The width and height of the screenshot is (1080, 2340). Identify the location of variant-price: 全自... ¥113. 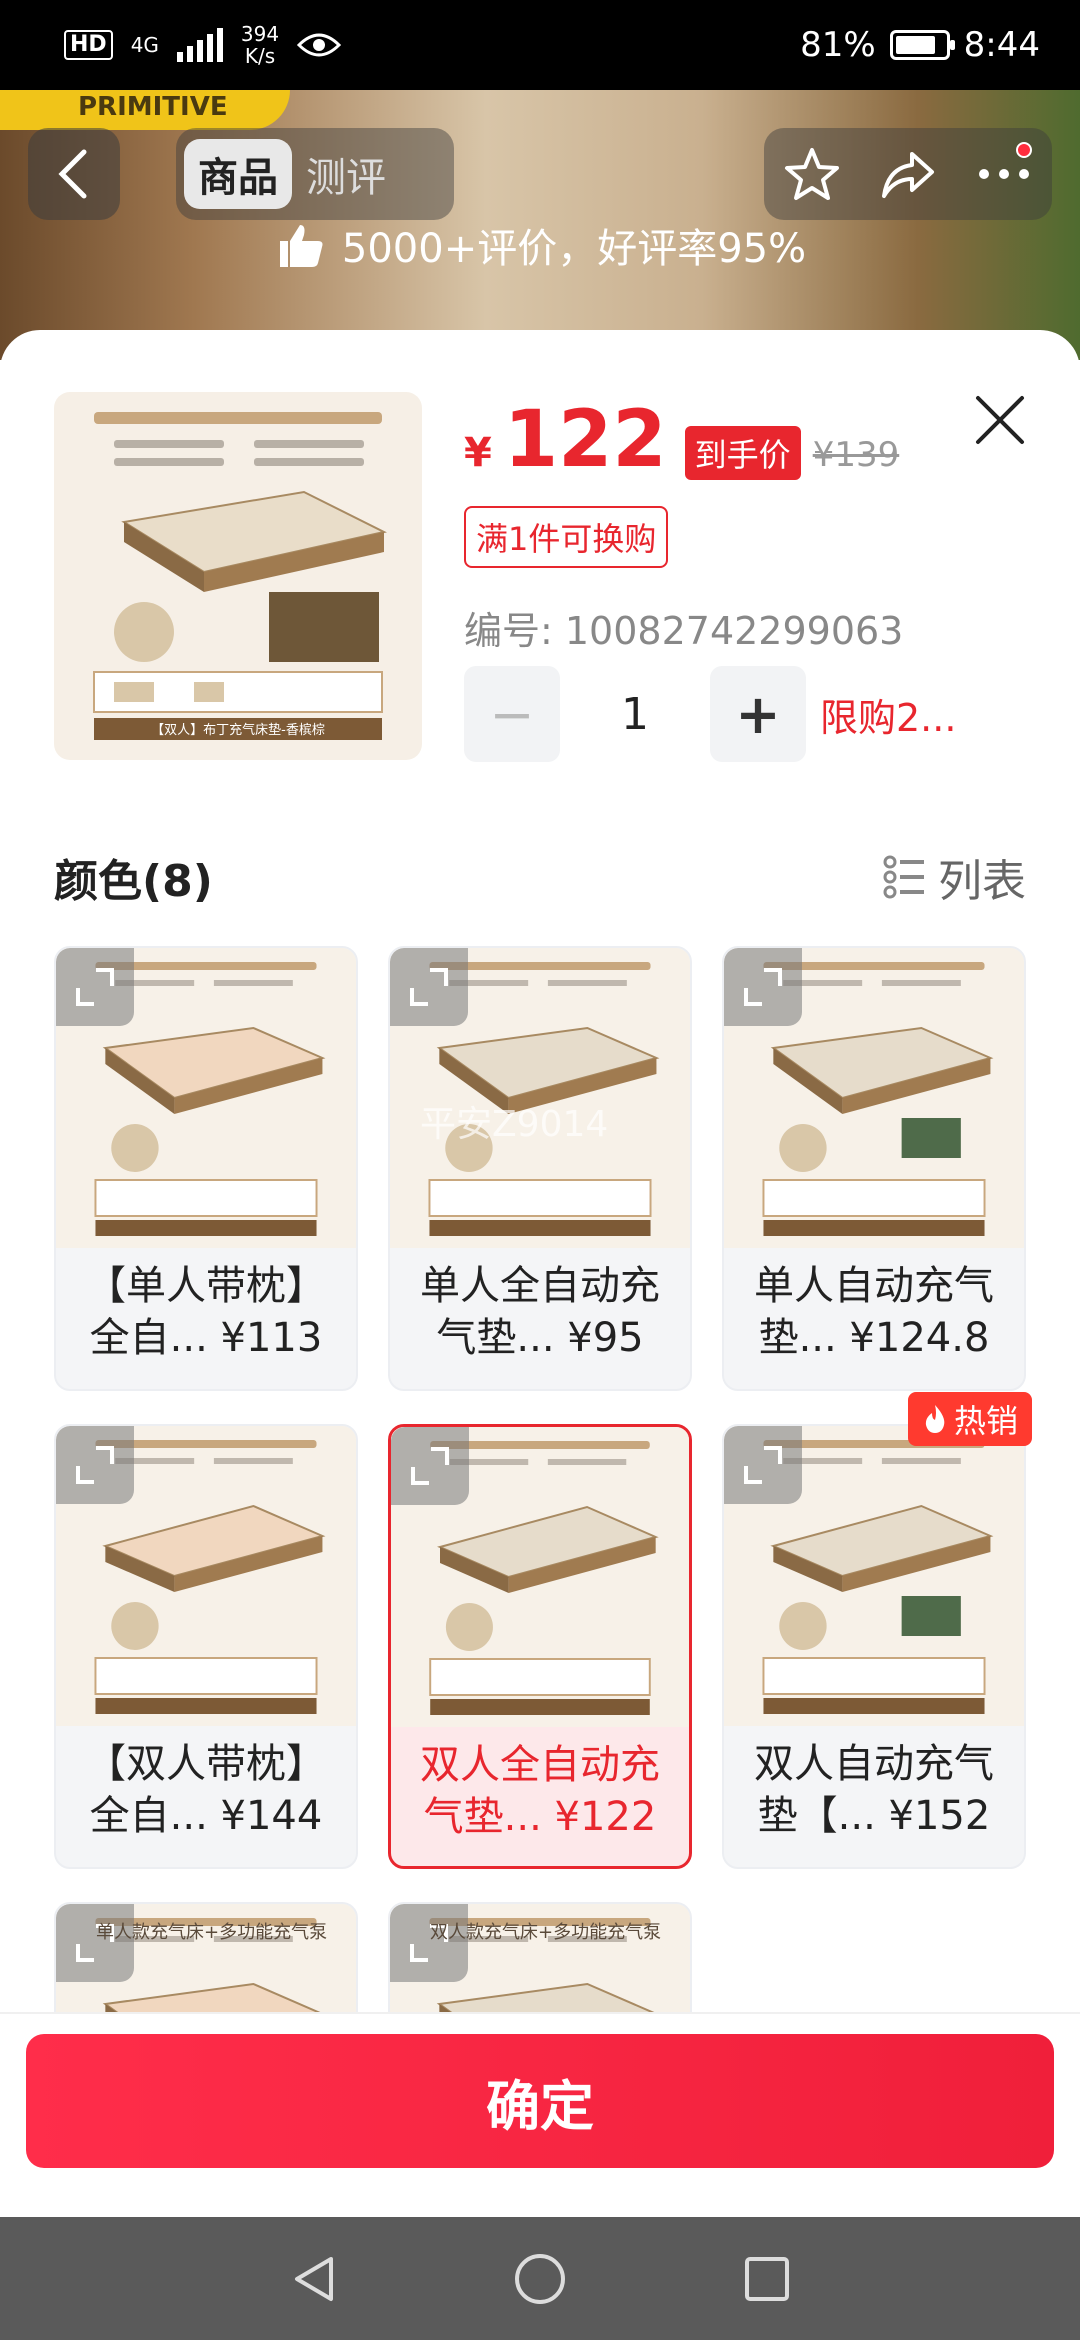
(206, 1338).